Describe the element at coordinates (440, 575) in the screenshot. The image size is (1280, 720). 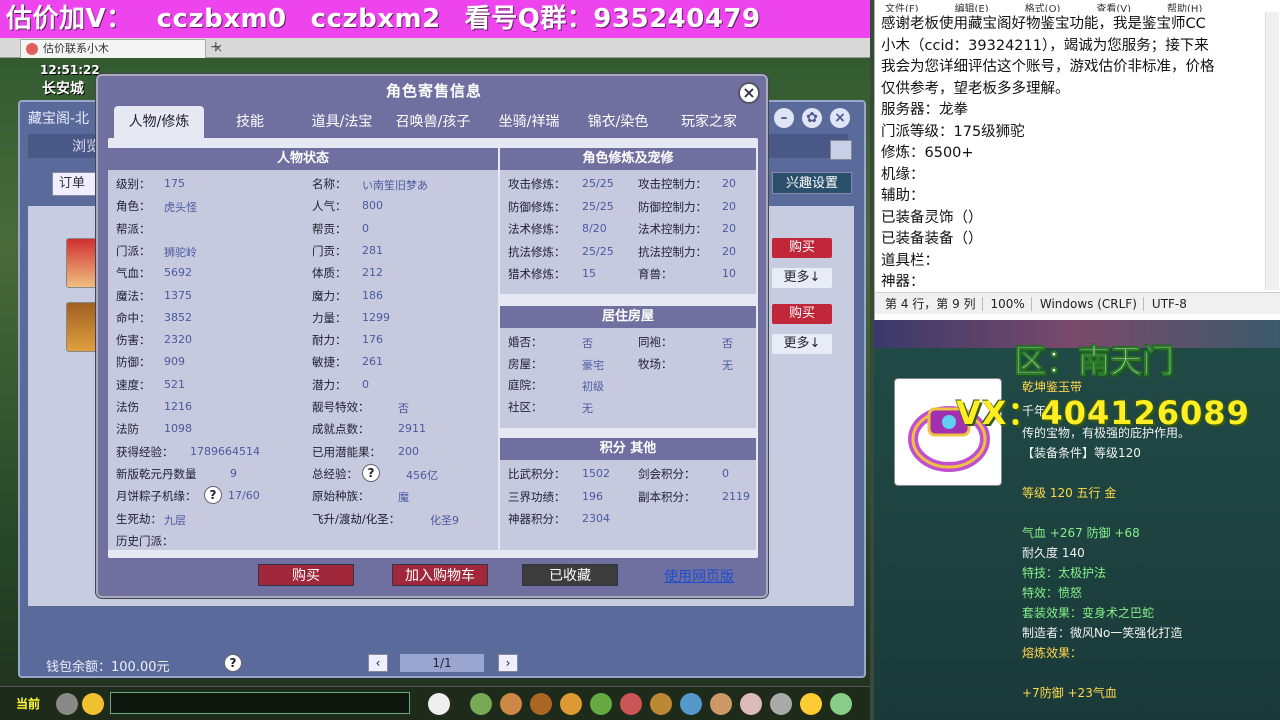
I see `add-to-cart-button: 加入购物车` at that location.